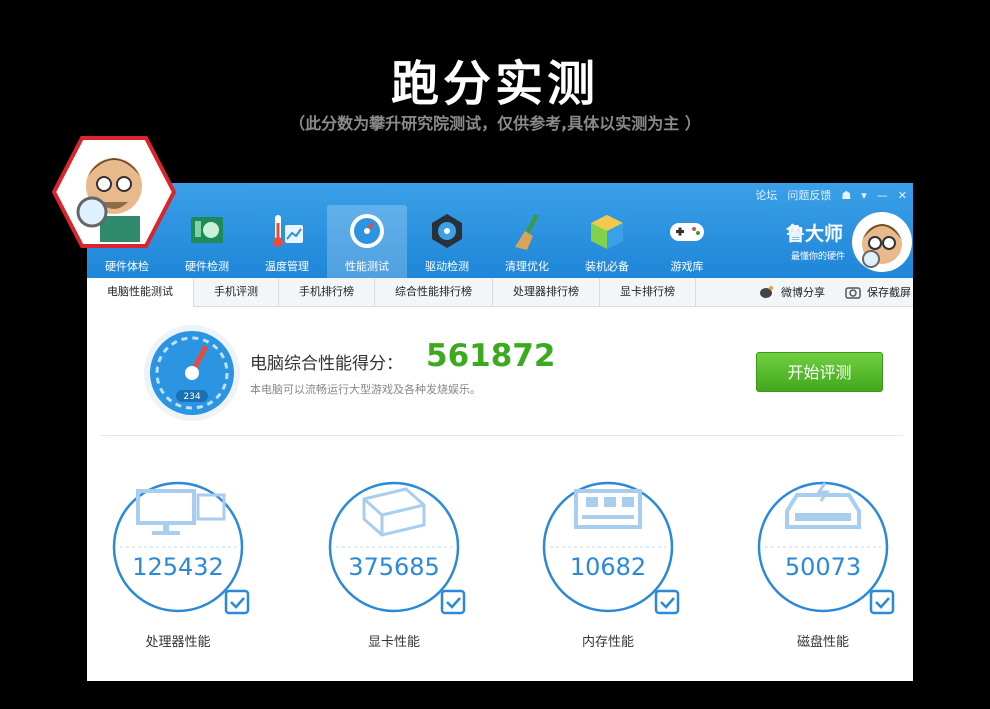 The width and height of the screenshot is (990, 709). What do you see at coordinates (447, 231) in the screenshot?
I see `gear-driver-icon` at bounding box center [447, 231].